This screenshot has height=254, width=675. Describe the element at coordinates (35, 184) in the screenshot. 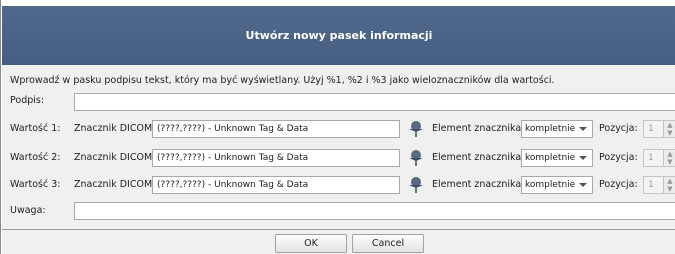

I see `value-label: Wartość 3:` at that location.